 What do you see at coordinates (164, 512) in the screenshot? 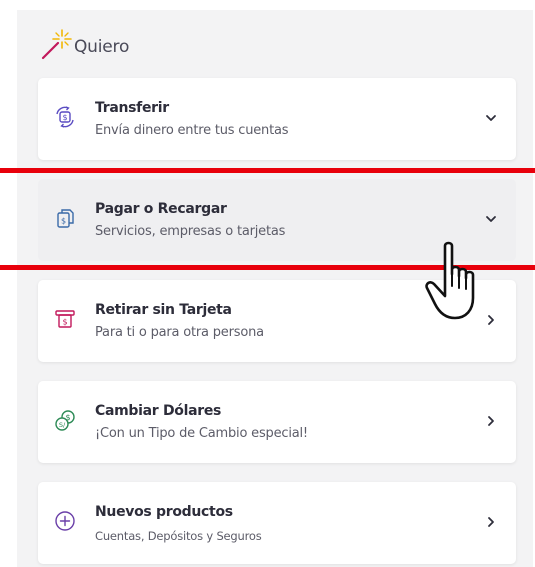
I see `option-title: Nuevos productos` at bounding box center [164, 512].